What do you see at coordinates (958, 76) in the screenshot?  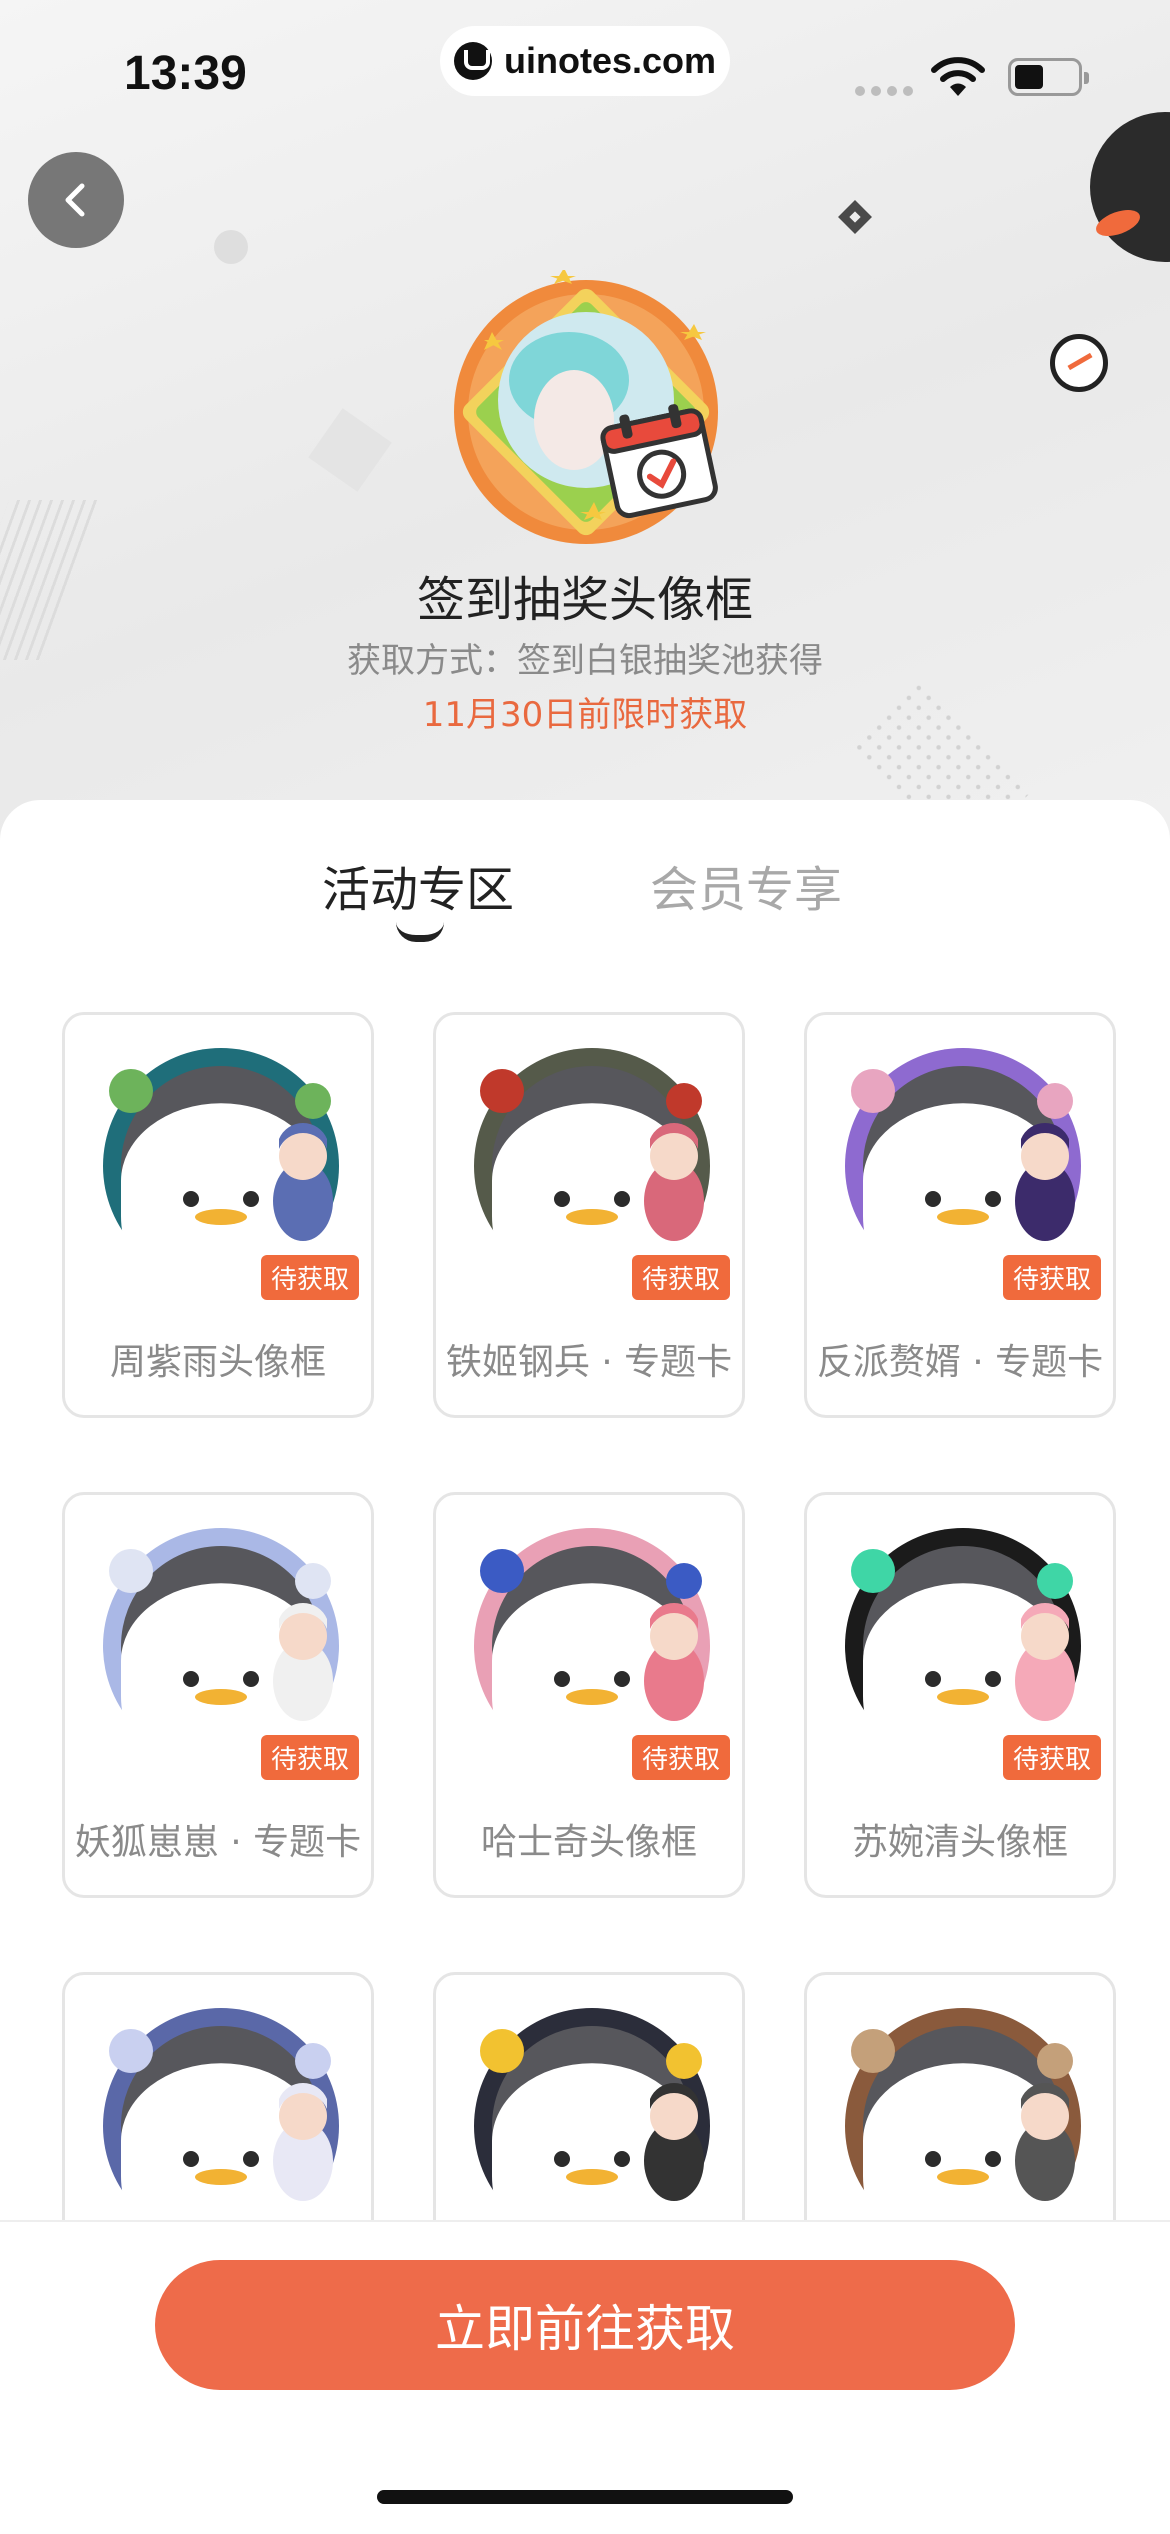 I see `wifi-icon` at bounding box center [958, 76].